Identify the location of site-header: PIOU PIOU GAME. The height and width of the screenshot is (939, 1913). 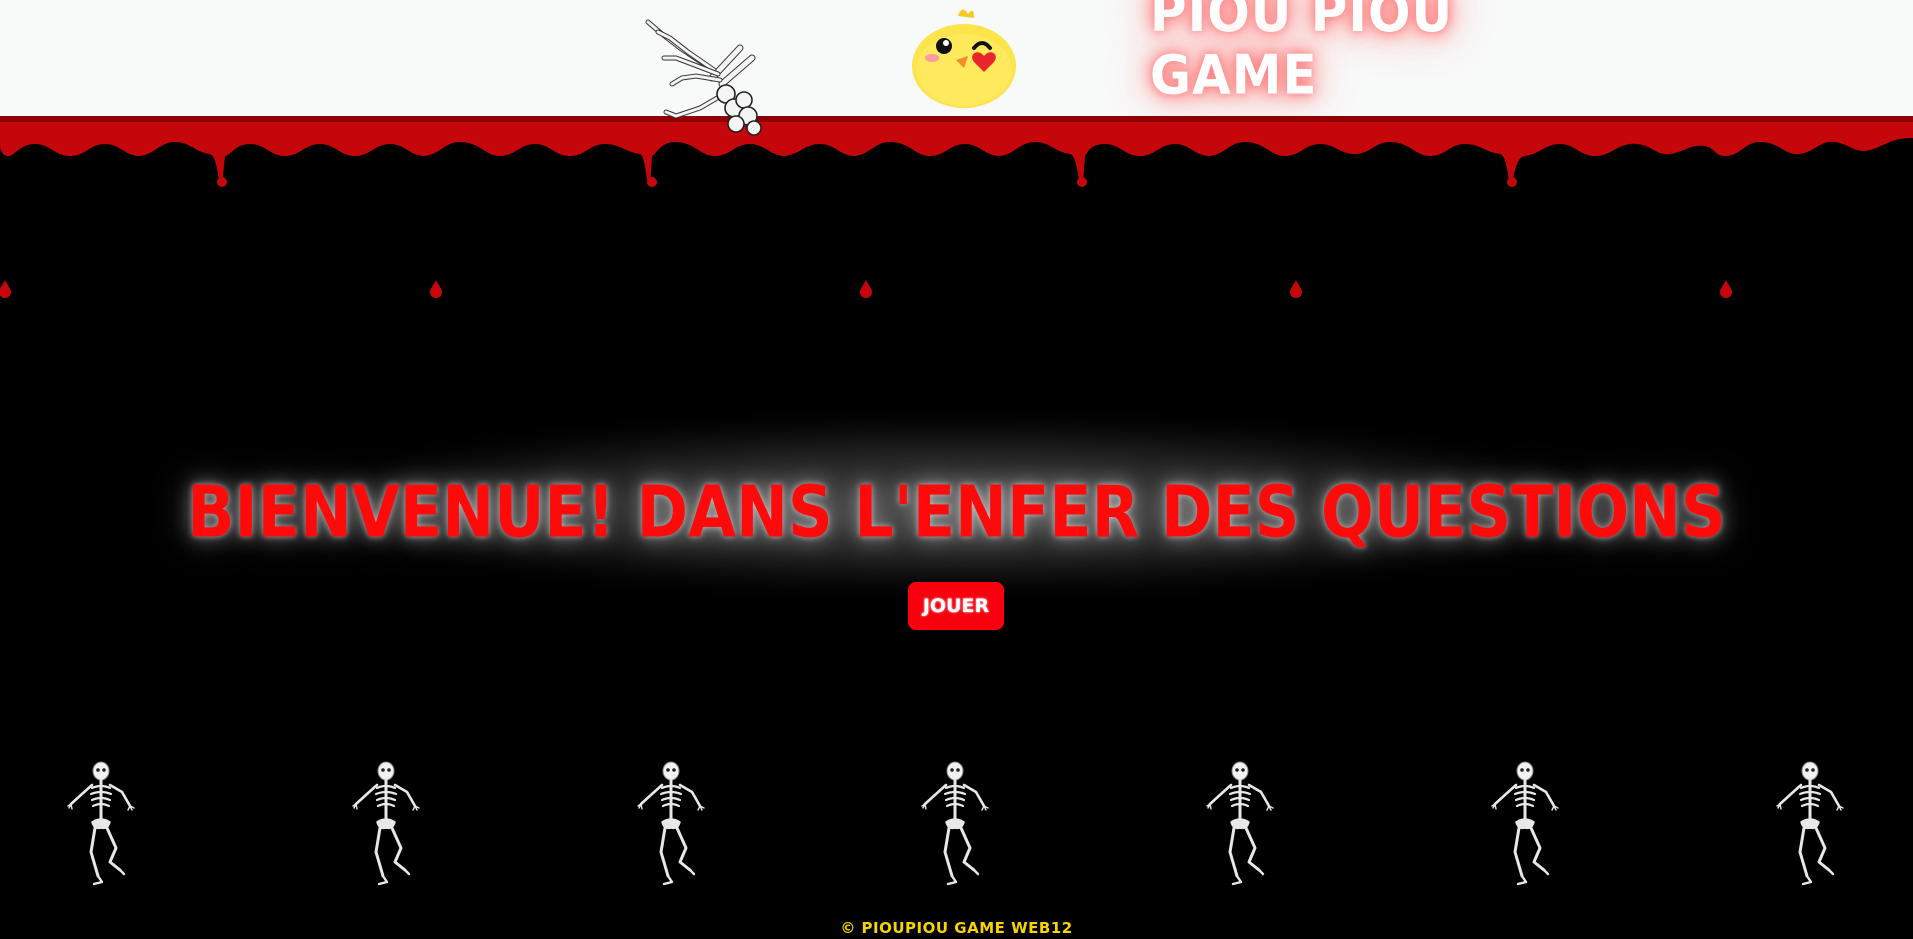
(956, 68).